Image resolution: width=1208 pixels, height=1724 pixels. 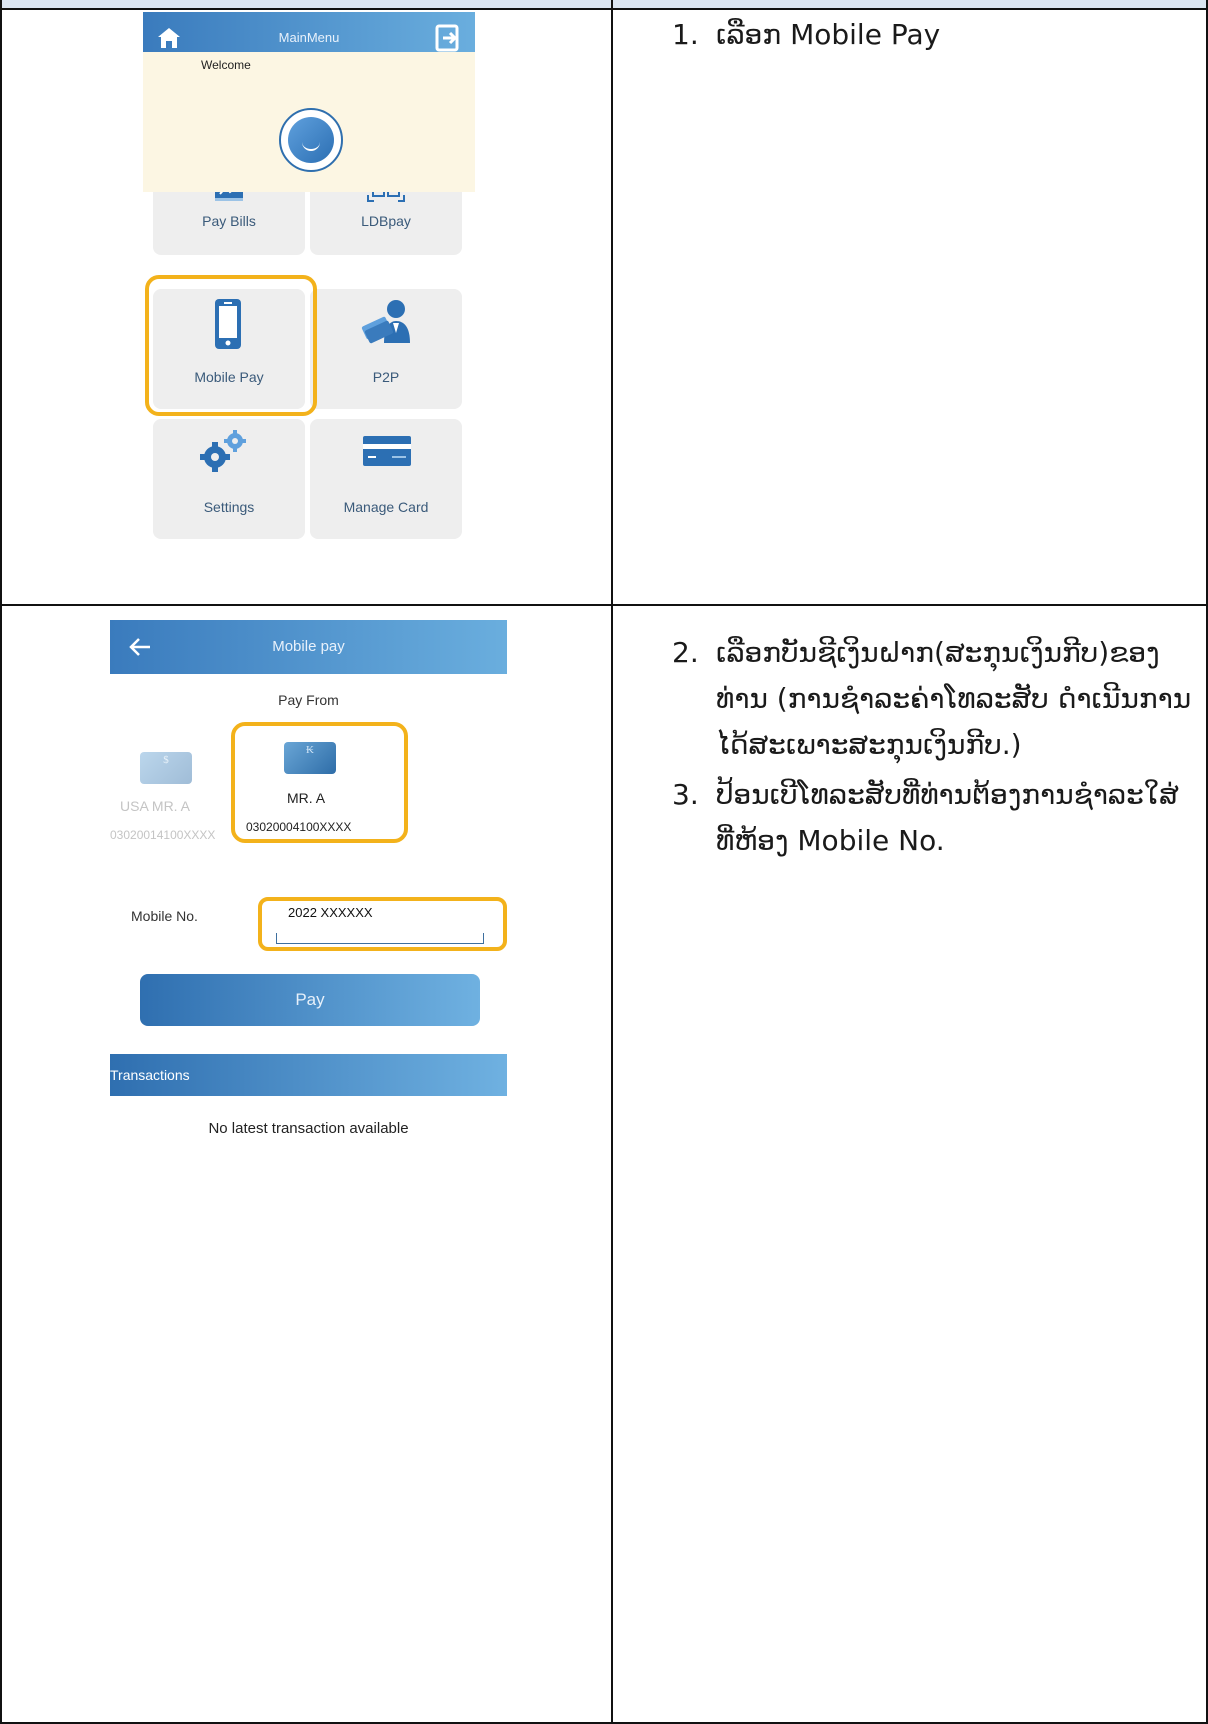 I want to click on transactions-bar: Transactions, so click(x=308, y=1075).